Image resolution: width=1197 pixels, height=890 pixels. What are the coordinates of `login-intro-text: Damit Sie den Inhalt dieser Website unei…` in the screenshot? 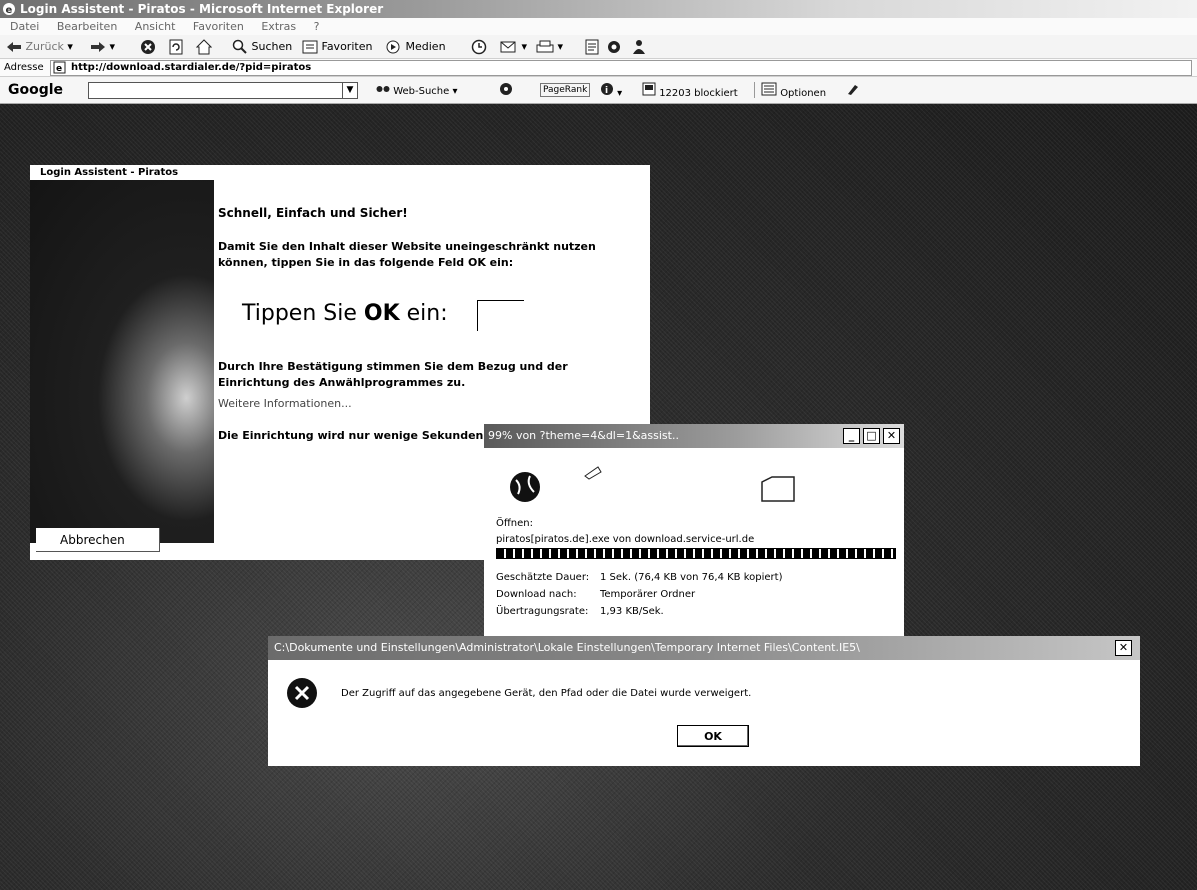 It's located at (407, 254).